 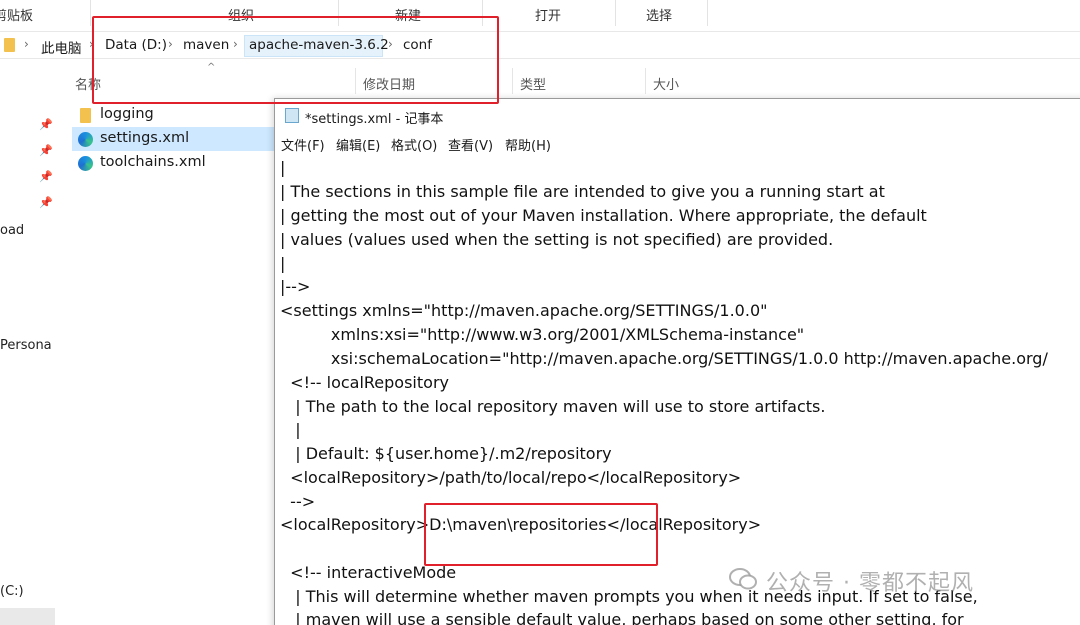 What do you see at coordinates (528, 144) in the screenshot?
I see `menu-help: 帮助(H)` at bounding box center [528, 144].